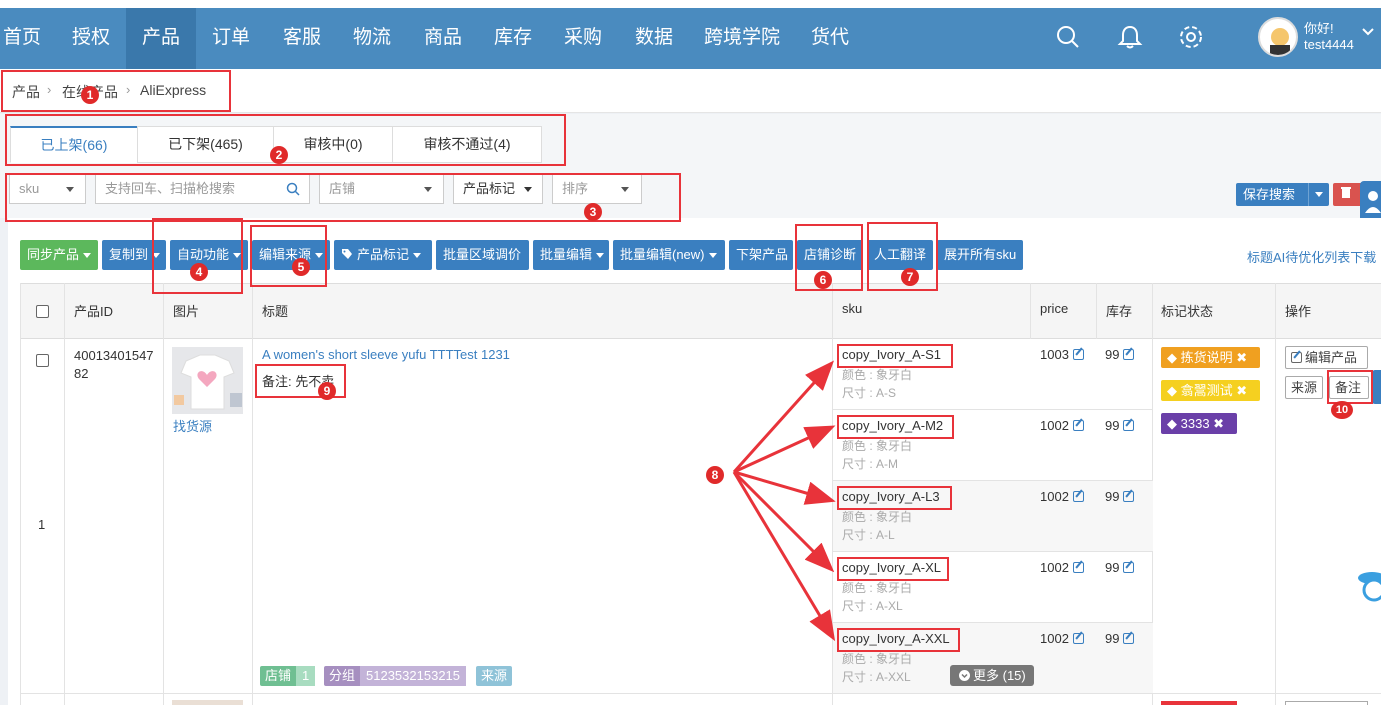 The width and height of the screenshot is (1381, 705). What do you see at coordinates (1199, 423) in the screenshot?
I see `mark-tag: ◆ 3333 ✖` at bounding box center [1199, 423].